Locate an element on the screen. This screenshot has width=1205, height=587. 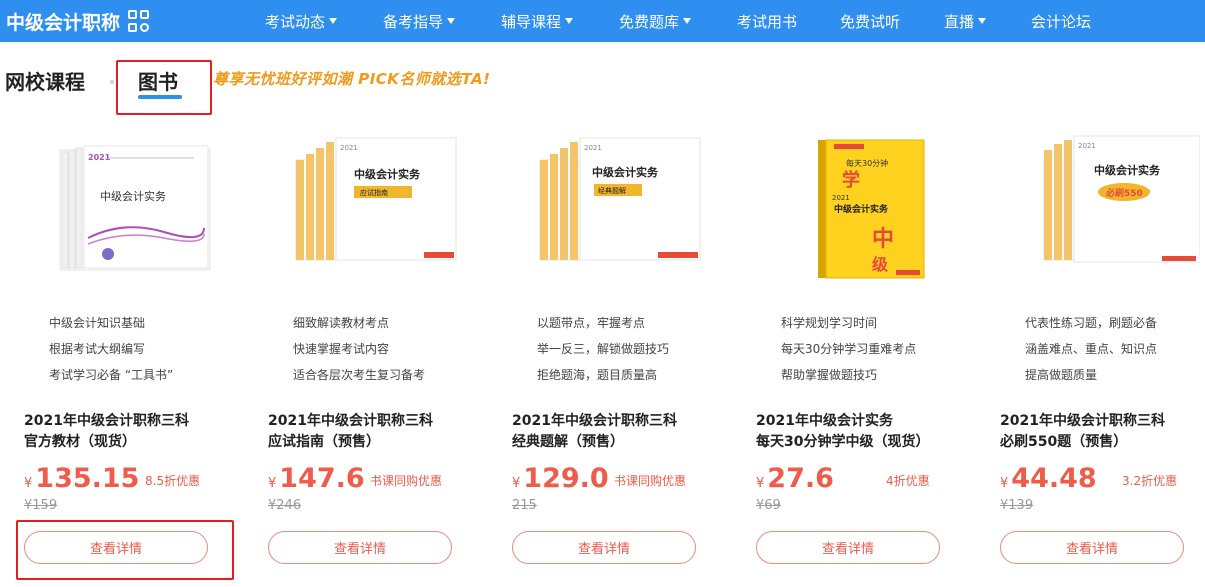
brand-home-link: 中级会计职称 is located at coordinates (78, 21).